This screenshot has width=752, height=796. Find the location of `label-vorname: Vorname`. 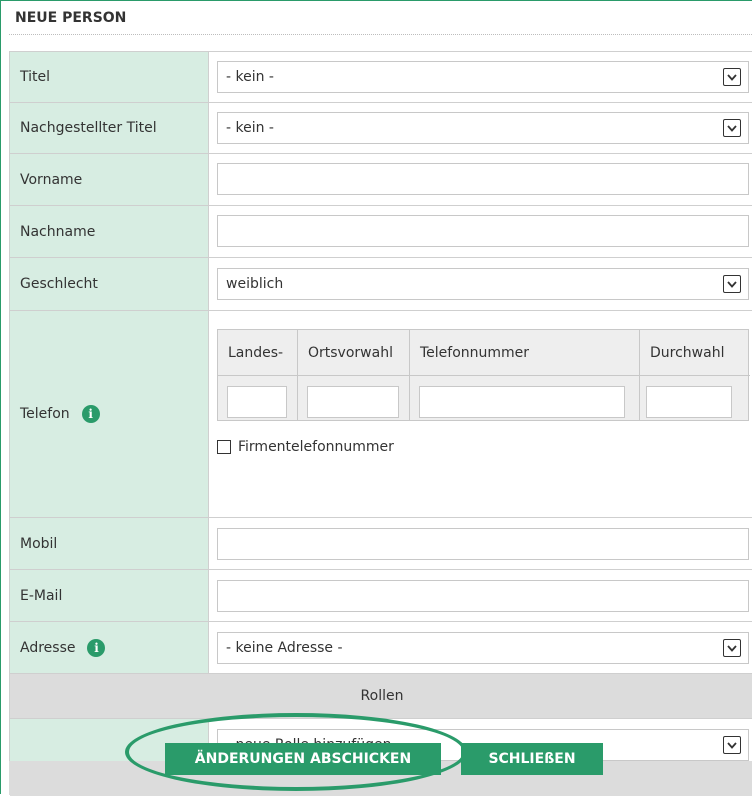

label-vorname: Vorname is located at coordinates (109, 179).